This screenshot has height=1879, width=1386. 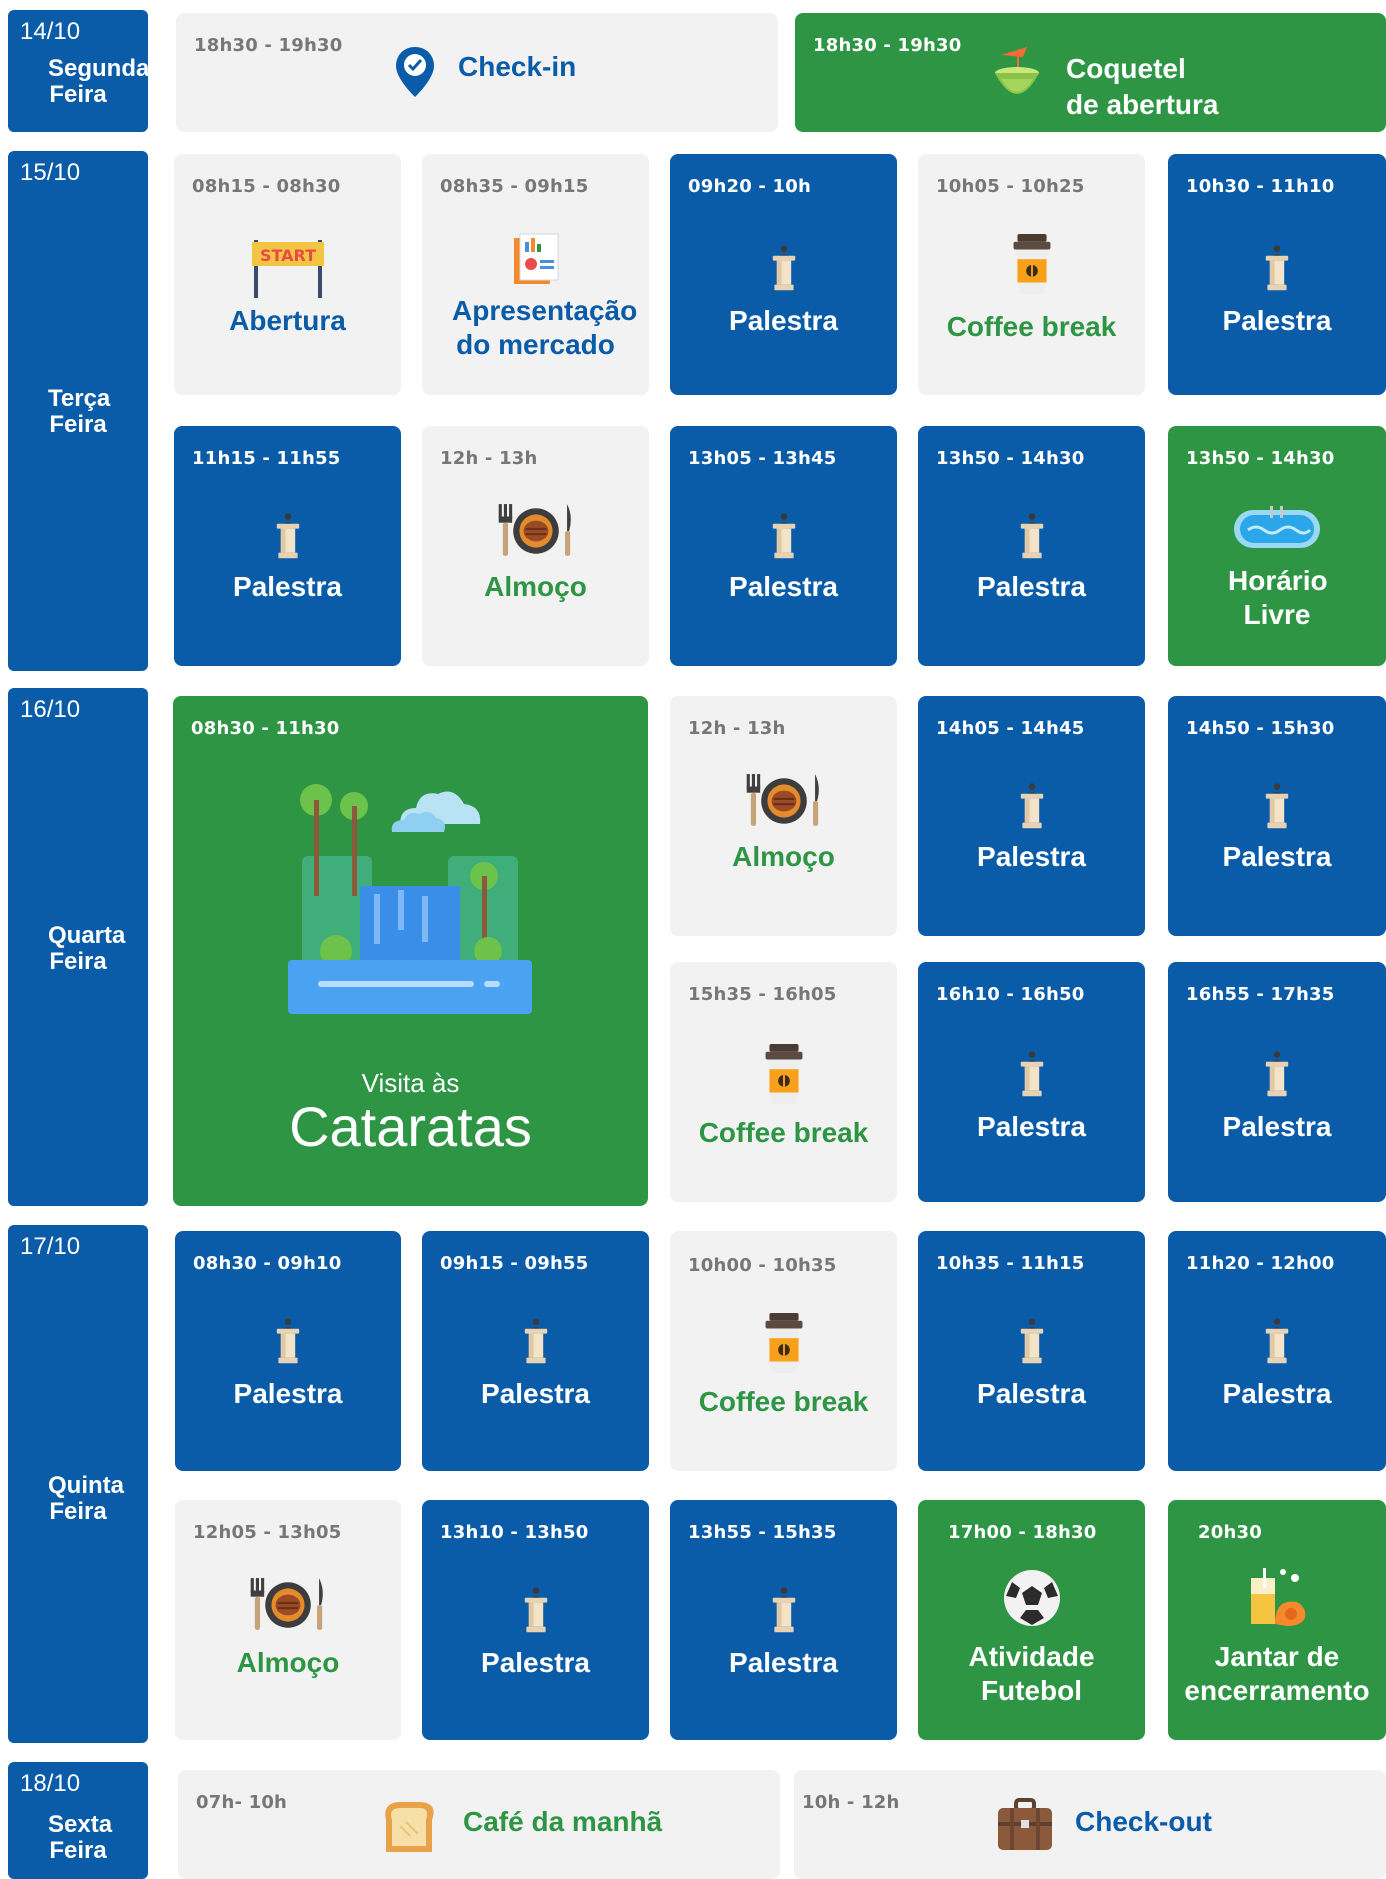 I want to click on day-label-2: 15/10 Terça Feira, so click(x=78, y=411).